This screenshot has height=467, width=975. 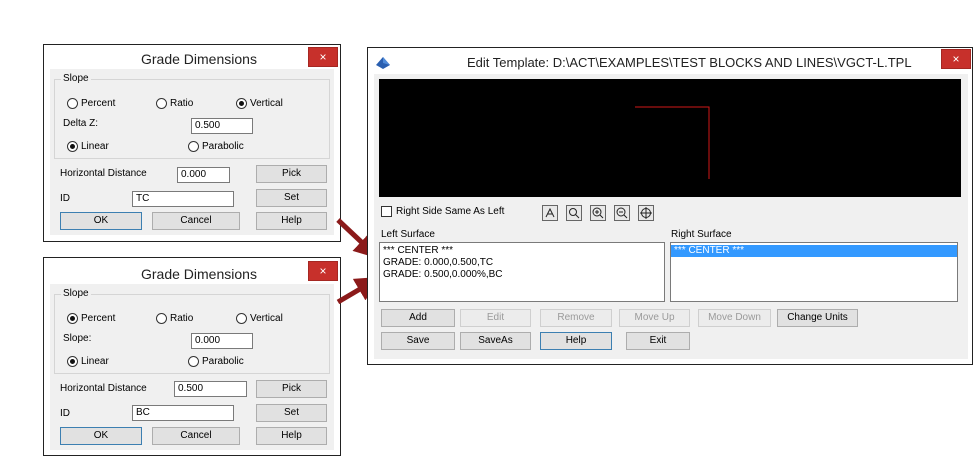 What do you see at coordinates (654, 318) in the screenshot?
I see `move-up-button: Move Up` at bounding box center [654, 318].